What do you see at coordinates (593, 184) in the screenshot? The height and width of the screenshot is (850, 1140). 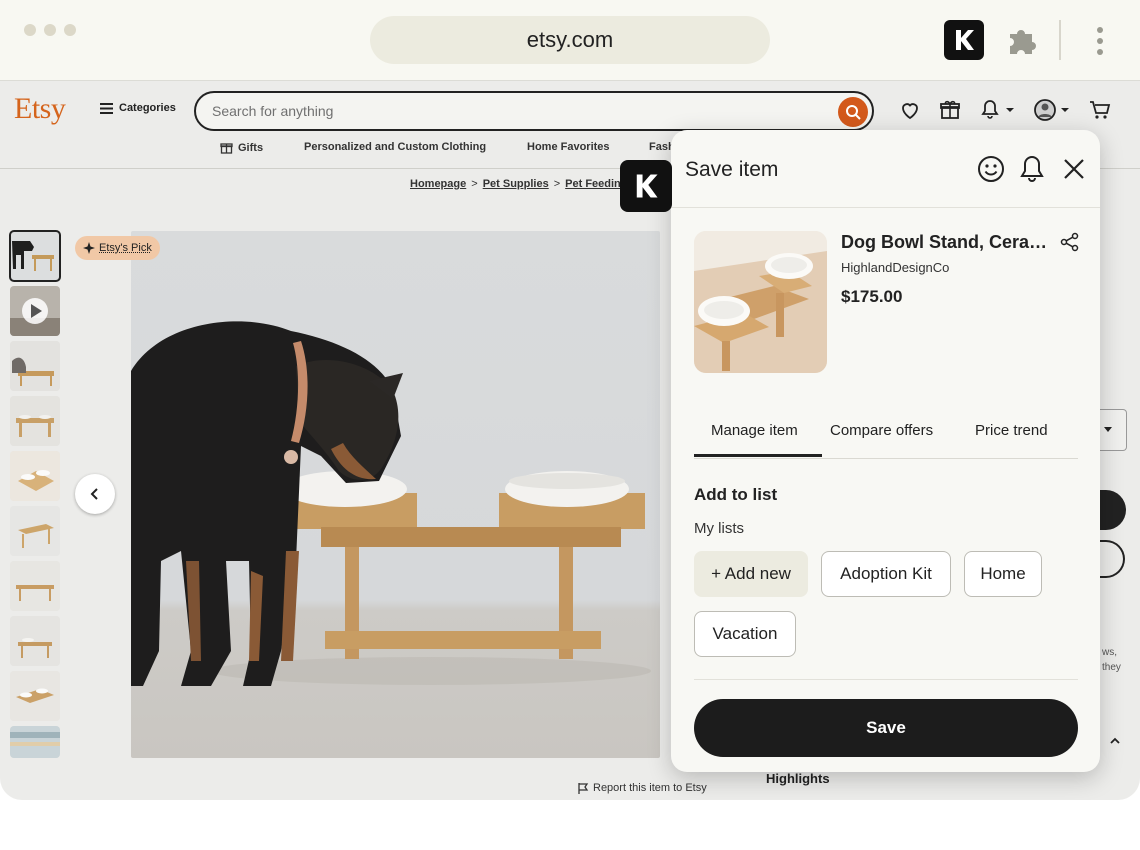 I see `breadcrumb-pet-feeding: Pet Feedin` at bounding box center [593, 184].